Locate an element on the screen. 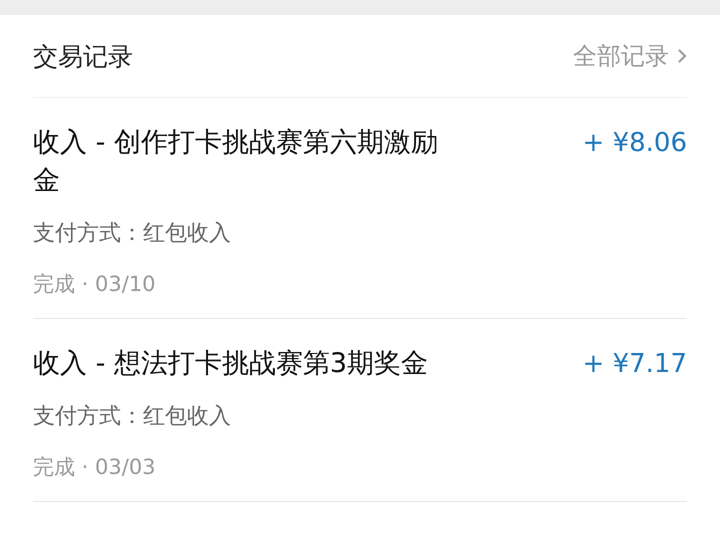 The image size is (720, 537). transaction-title: 收入 - 想法打卡挑战赛第3期奖金 is located at coordinates (230, 364).